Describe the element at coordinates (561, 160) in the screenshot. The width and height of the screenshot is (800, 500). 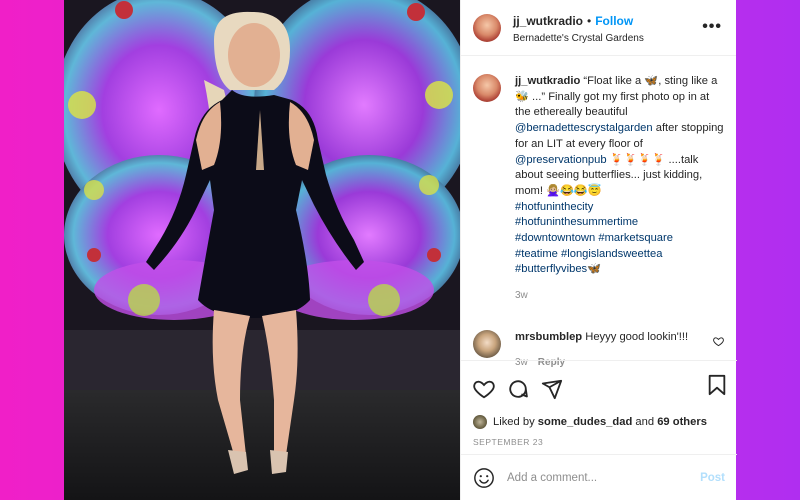
I see `mention-link: @preservationpub` at that location.